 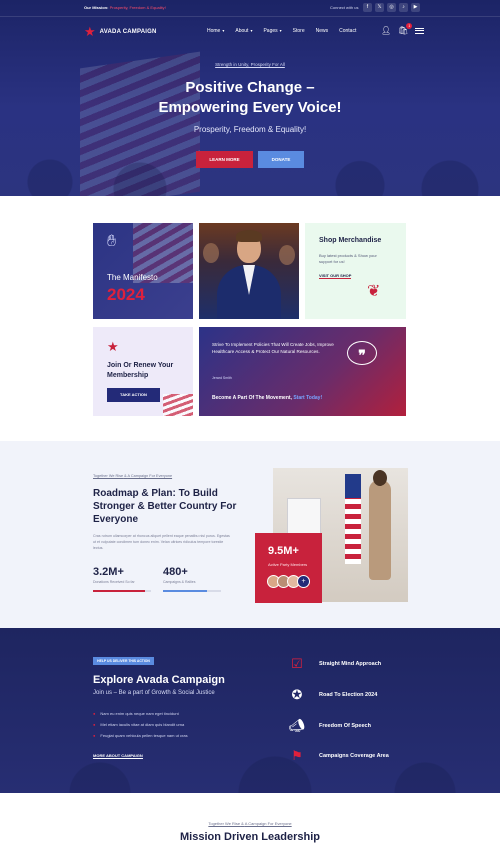 I want to click on nav-item-pages: Pages ▾, so click(x=272, y=31).